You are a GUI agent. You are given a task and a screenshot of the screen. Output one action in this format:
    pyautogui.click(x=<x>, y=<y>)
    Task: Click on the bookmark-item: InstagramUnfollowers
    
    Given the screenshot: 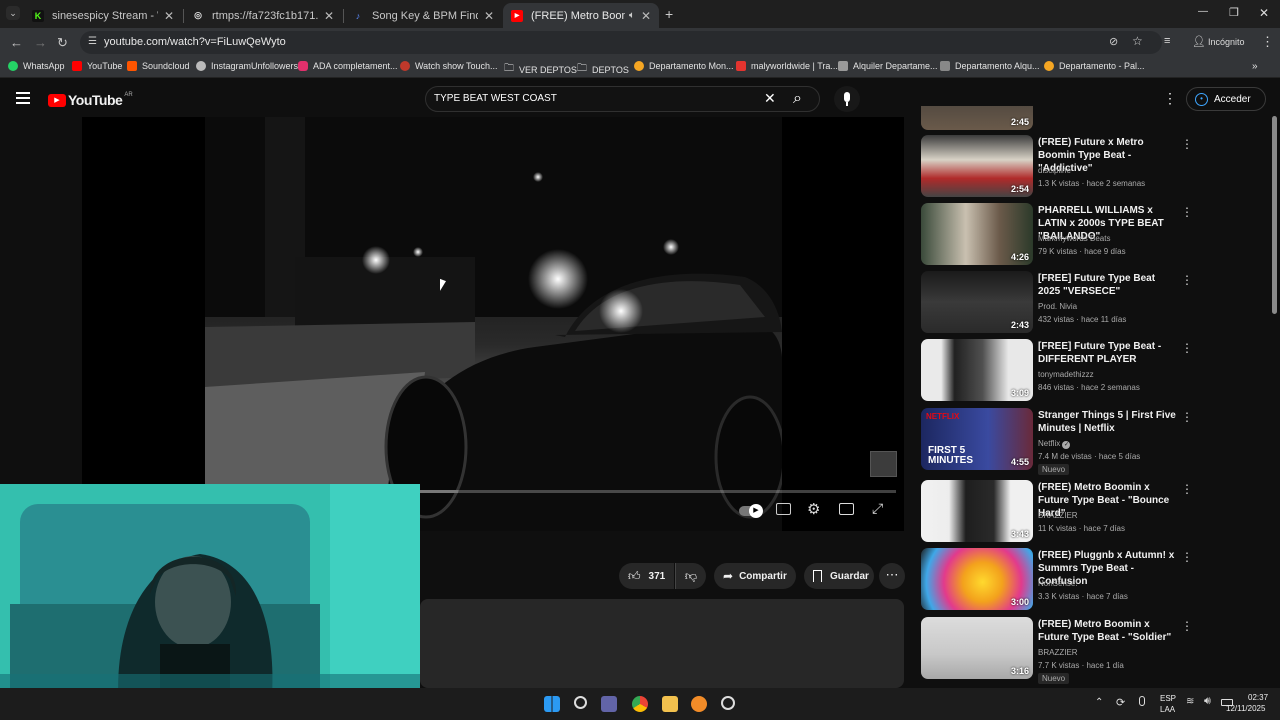 What is the action you would take?
    pyautogui.click(x=247, y=66)
    